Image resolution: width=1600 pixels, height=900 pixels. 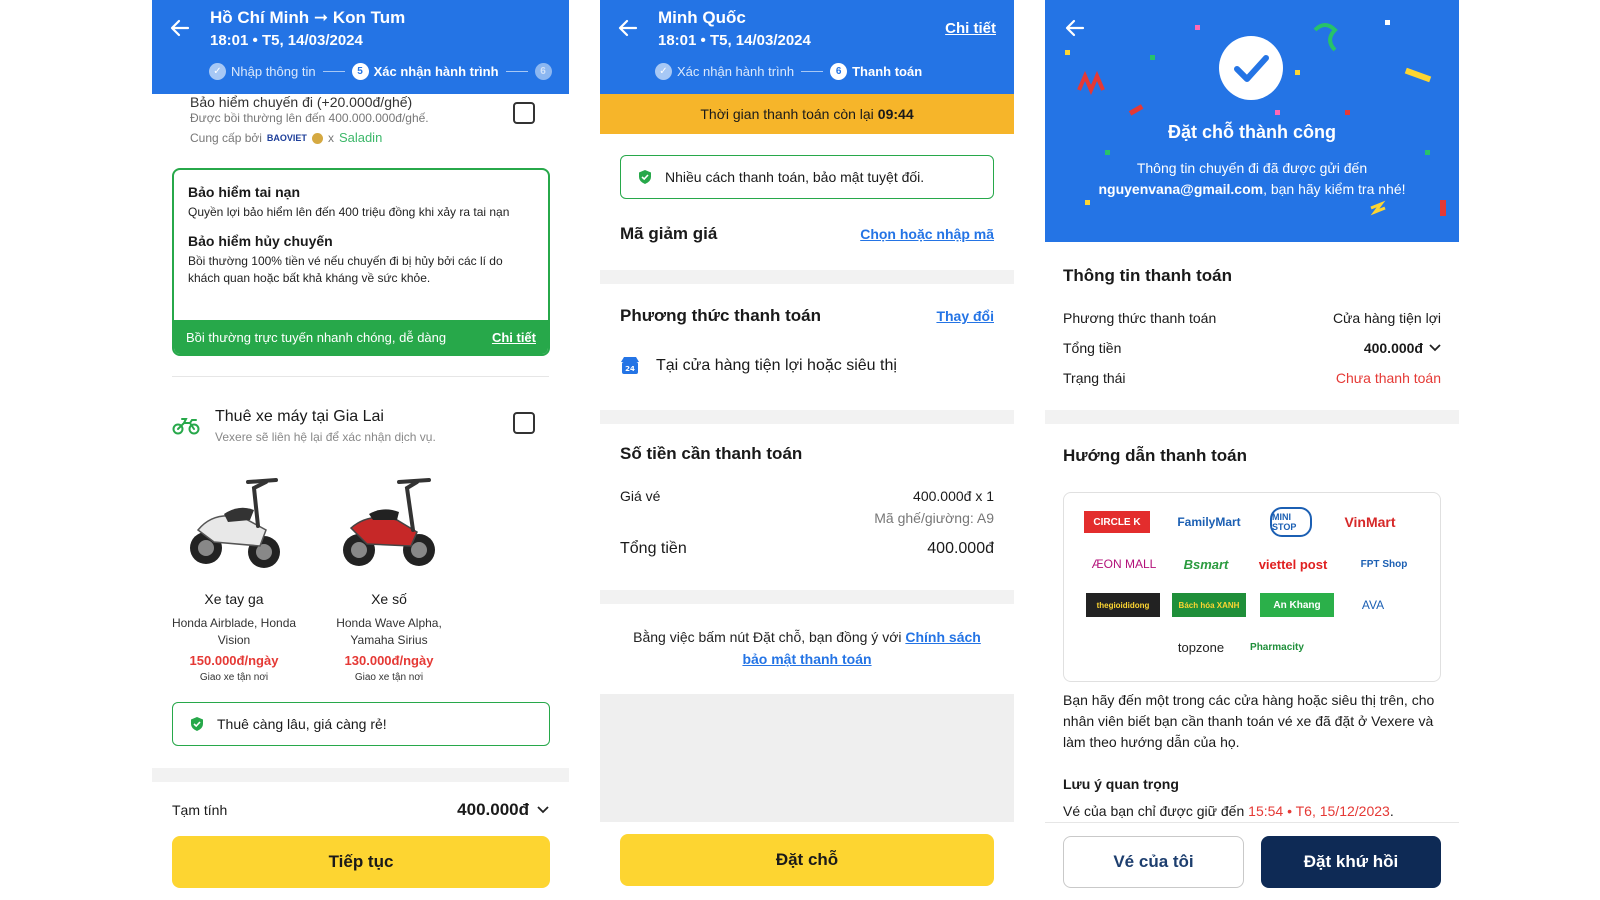 I want to click on scooter-image, so click(x=235, y=523).